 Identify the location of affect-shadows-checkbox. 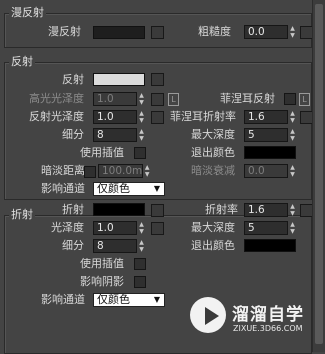
(140, 282).